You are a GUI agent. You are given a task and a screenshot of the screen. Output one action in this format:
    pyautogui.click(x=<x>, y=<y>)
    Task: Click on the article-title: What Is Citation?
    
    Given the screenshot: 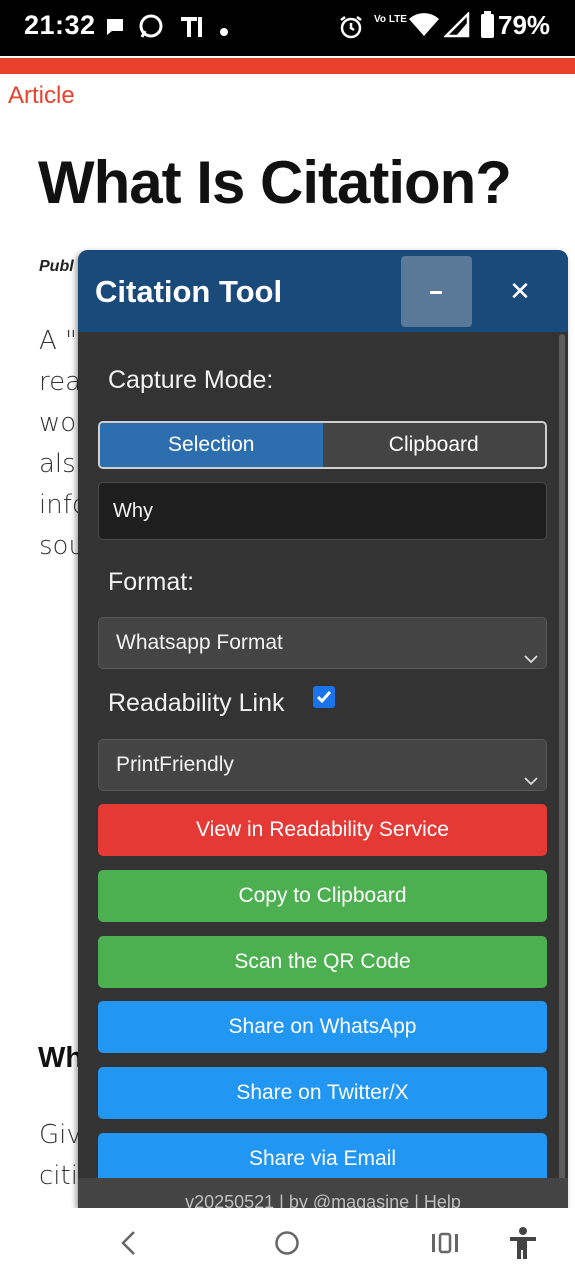 What is the action you would take?
    pyautogui.click(x=275, y=182)
    